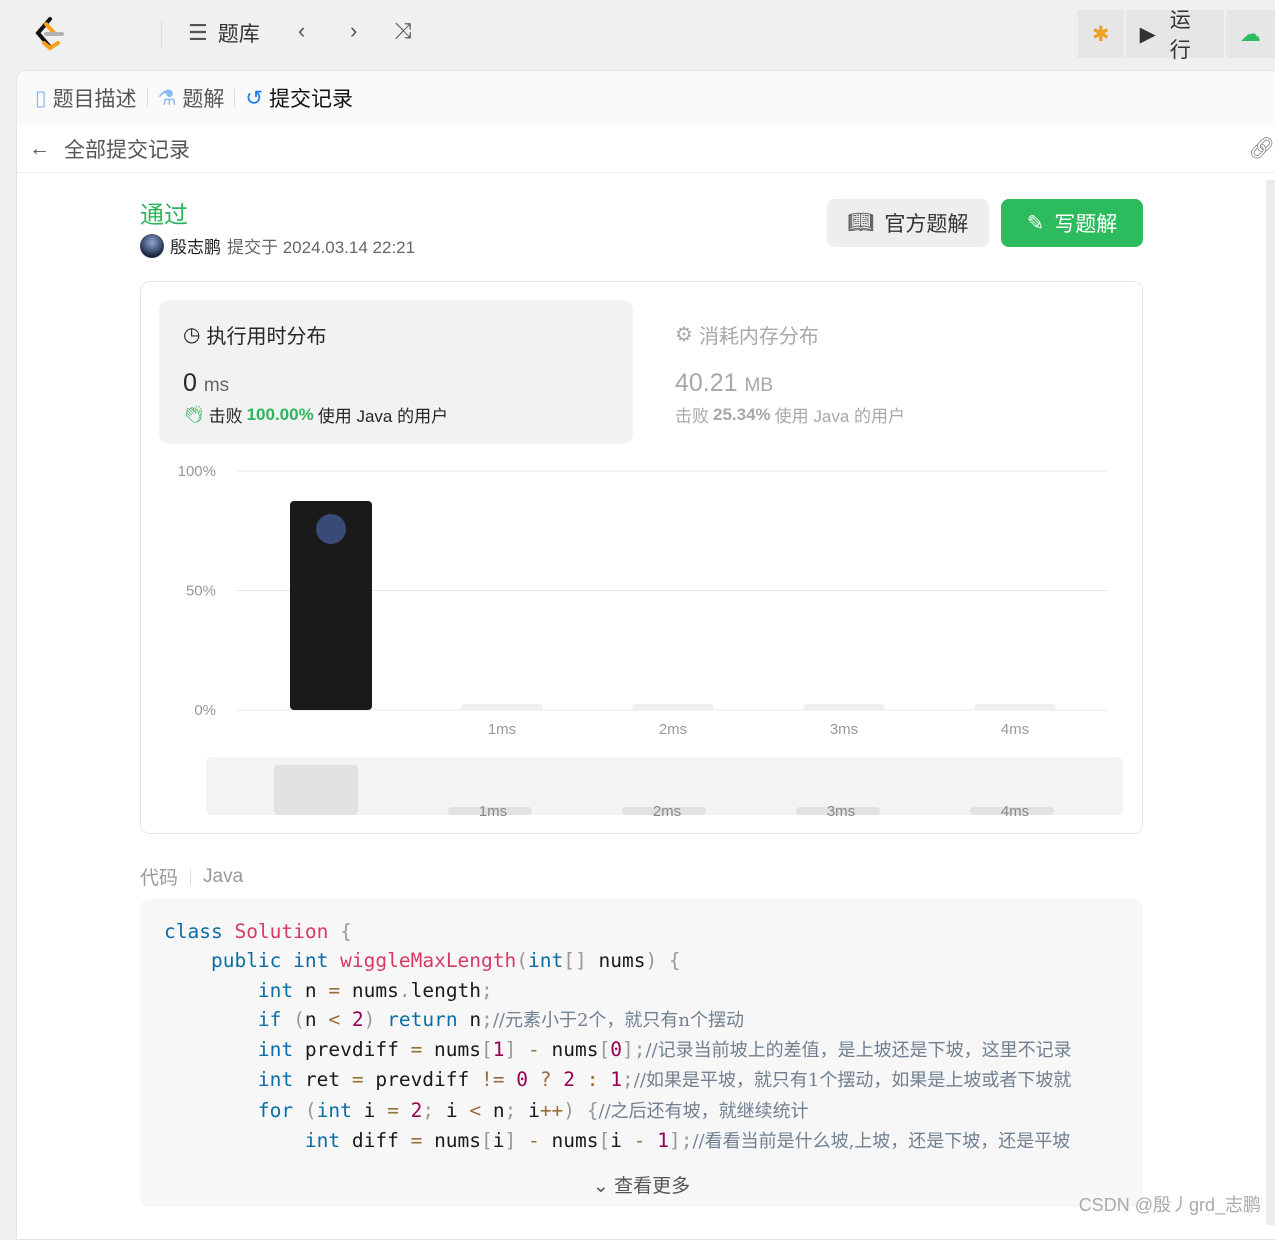 Image resolution: width=1275 pixels, height=1240 pixels. What do you see at coordinates (502, 707) in the screenshot?
I see `bar-1ms` at bounding box center [502, 707].